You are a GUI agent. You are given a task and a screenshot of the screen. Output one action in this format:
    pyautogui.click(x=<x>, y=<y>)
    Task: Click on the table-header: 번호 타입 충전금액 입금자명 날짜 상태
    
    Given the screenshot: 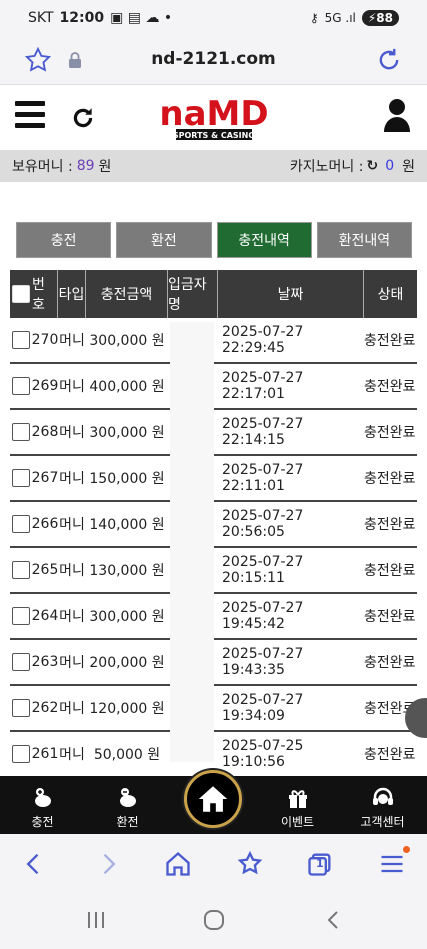 What is the action you would take?
    pyautogui.click(x=213, y=294)
    